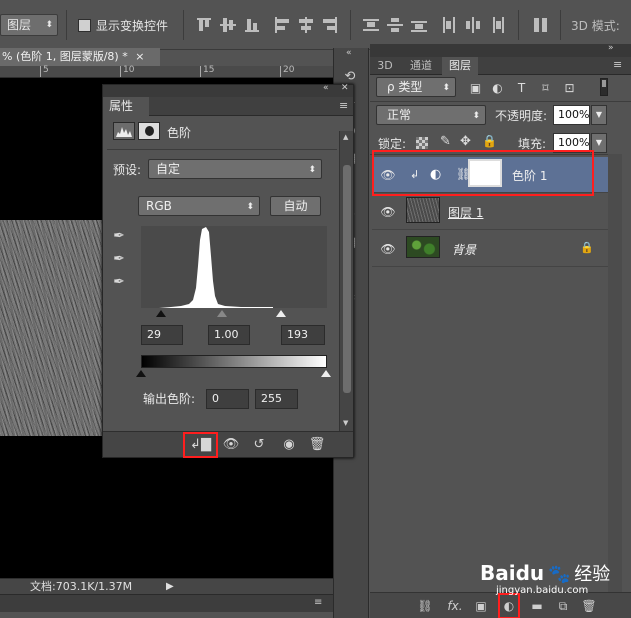  I want to click on align-right-icon, so click(330, 25).